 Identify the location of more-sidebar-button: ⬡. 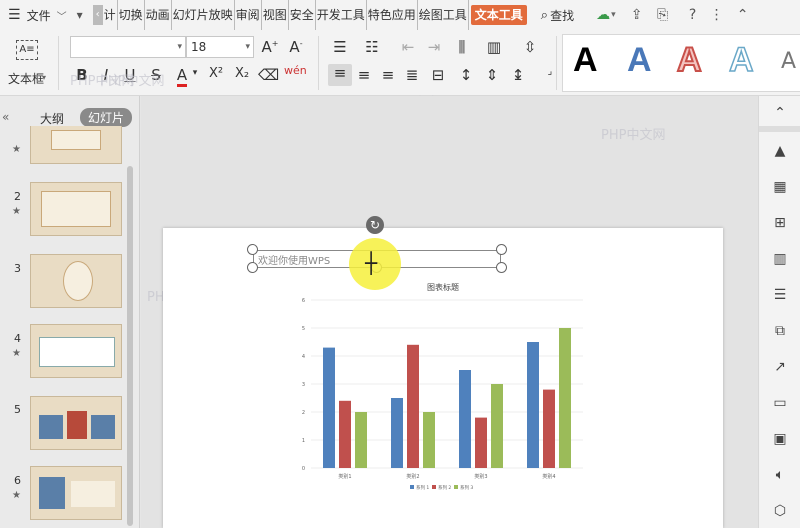
(780, 511).